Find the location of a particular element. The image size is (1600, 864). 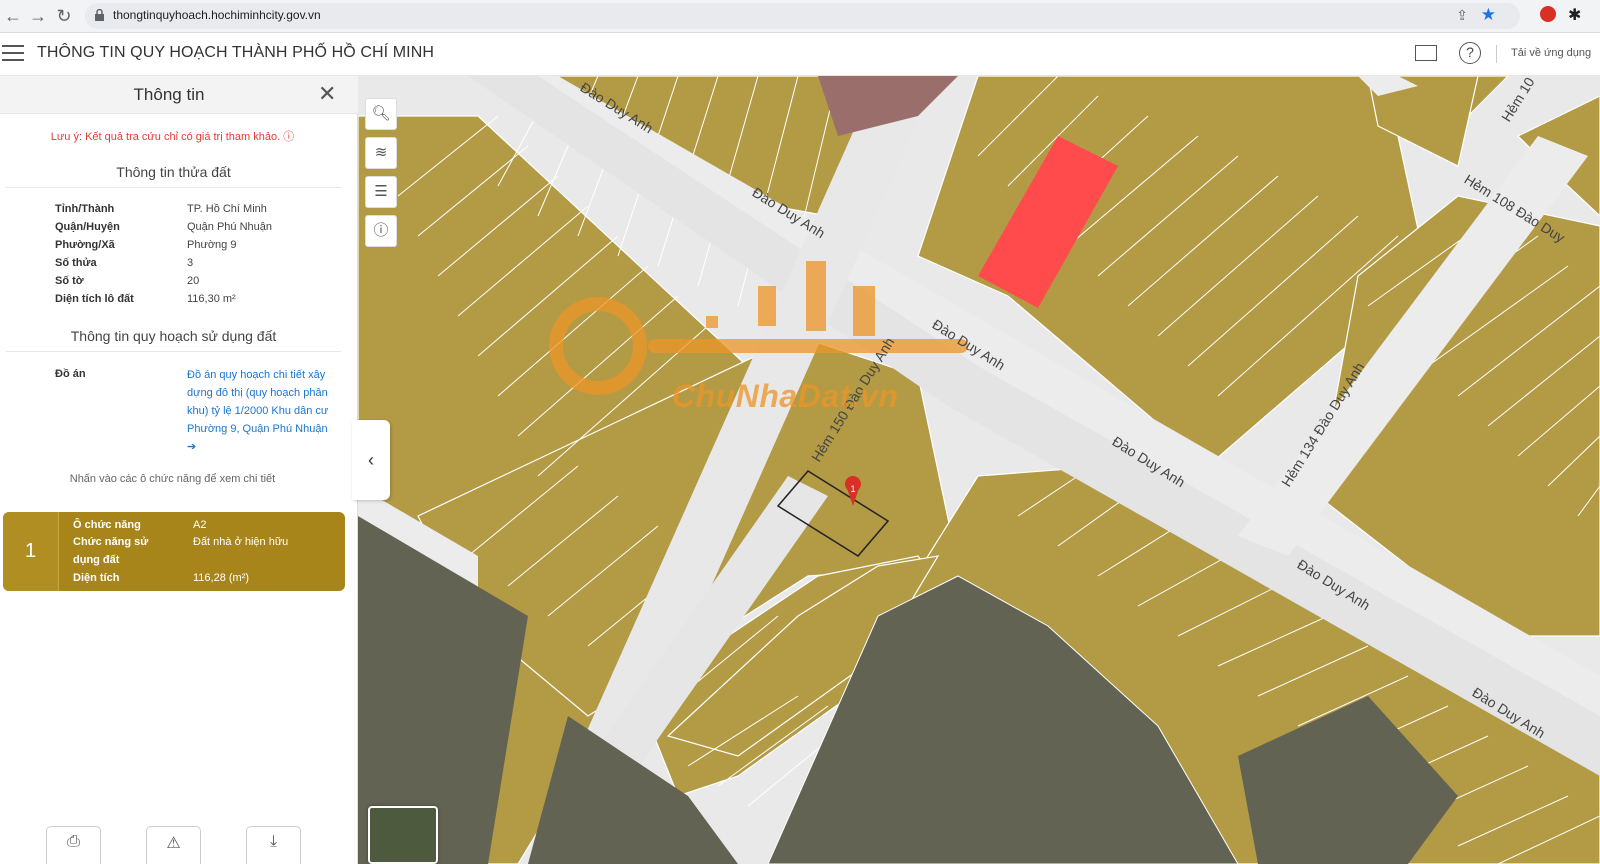

extension-icon is located at coordinates (1548, 14).